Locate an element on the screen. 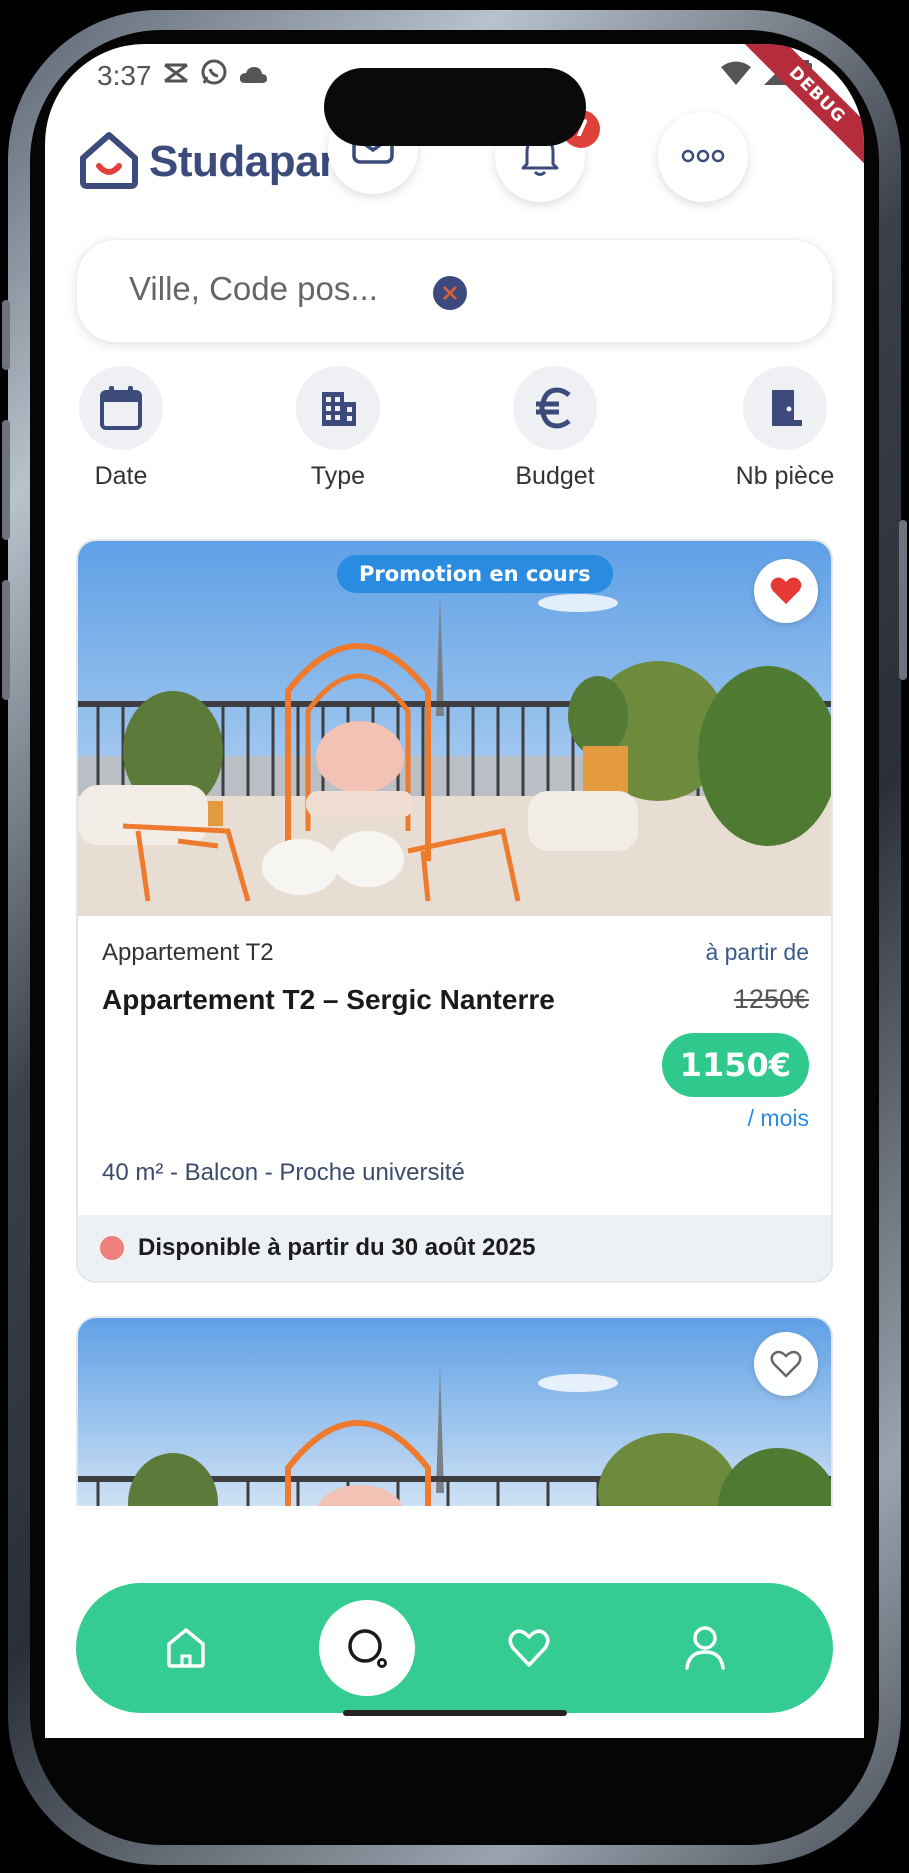 Image resolution: width=909 pixels, height=1873 pixels. dynamic-island is located at coordinates (455, 107).